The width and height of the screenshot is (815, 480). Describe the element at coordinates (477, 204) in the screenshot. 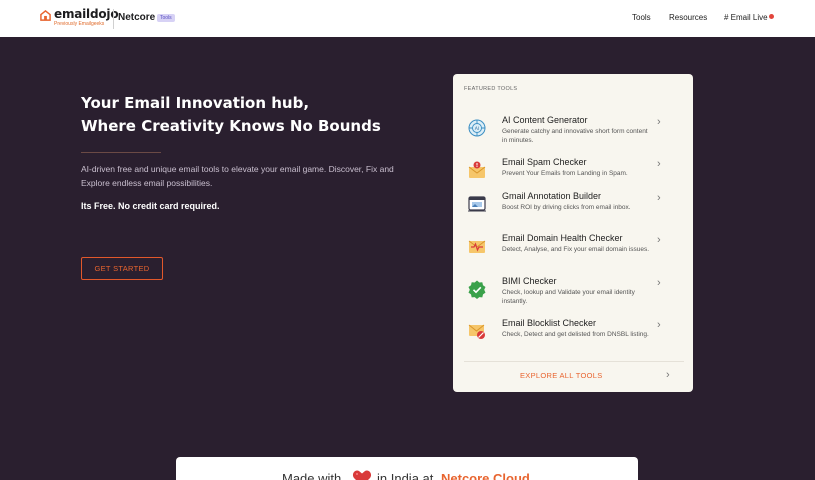

I see `annotation-window-icon` at that location.